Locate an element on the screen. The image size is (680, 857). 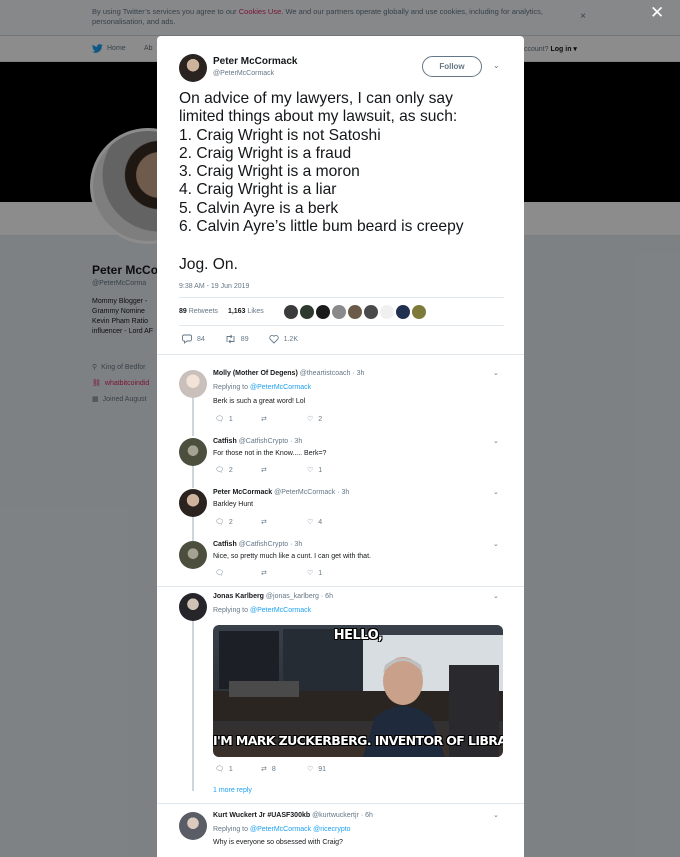
reply-handle: @jonas_karlberg is located at coordinates (292, 596).